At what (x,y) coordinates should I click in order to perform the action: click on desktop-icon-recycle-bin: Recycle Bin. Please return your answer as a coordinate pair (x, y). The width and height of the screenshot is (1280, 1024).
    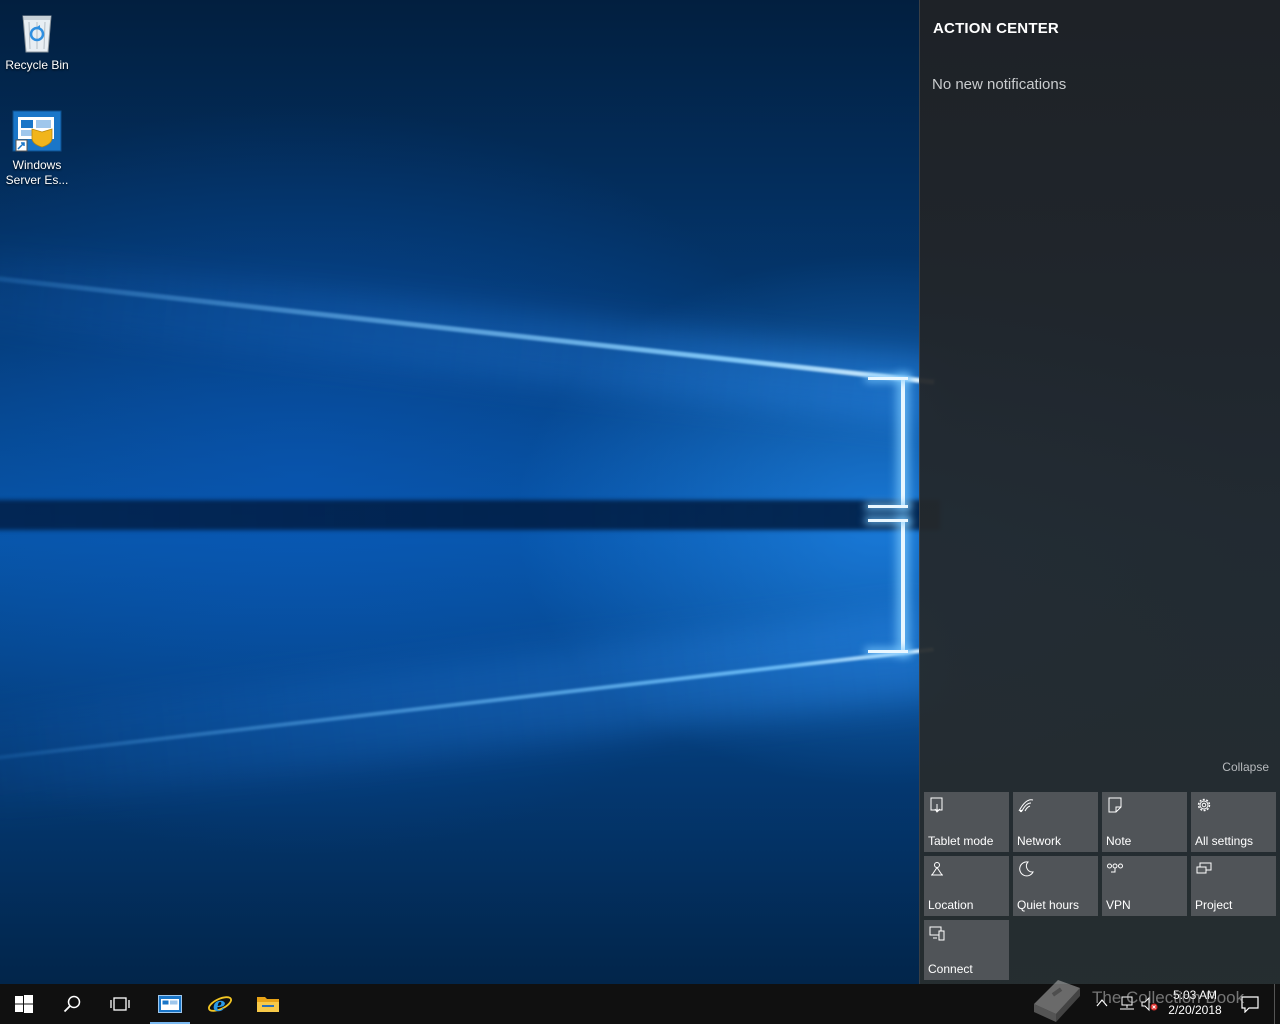
    Looking at the image, I should click on (37, 40).